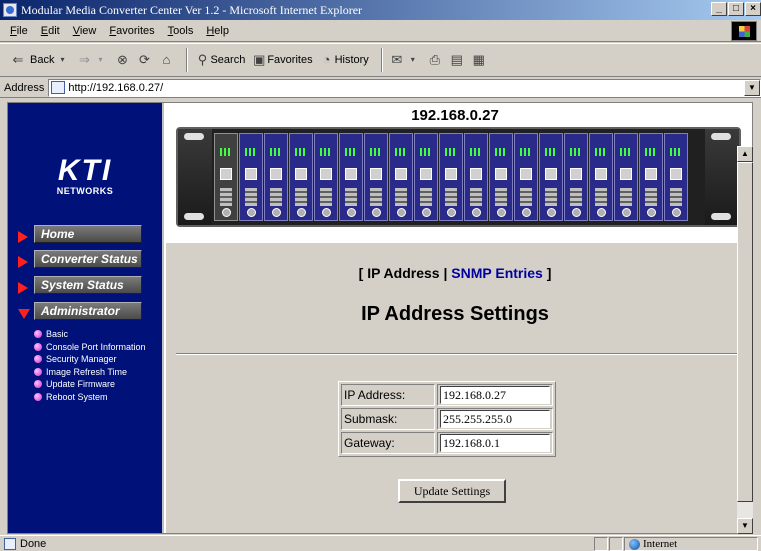 The height and width of the screenshot is (551, 761). Describe the element at coordinates (459, 354) in the screenshot. I see `divider` at that location.